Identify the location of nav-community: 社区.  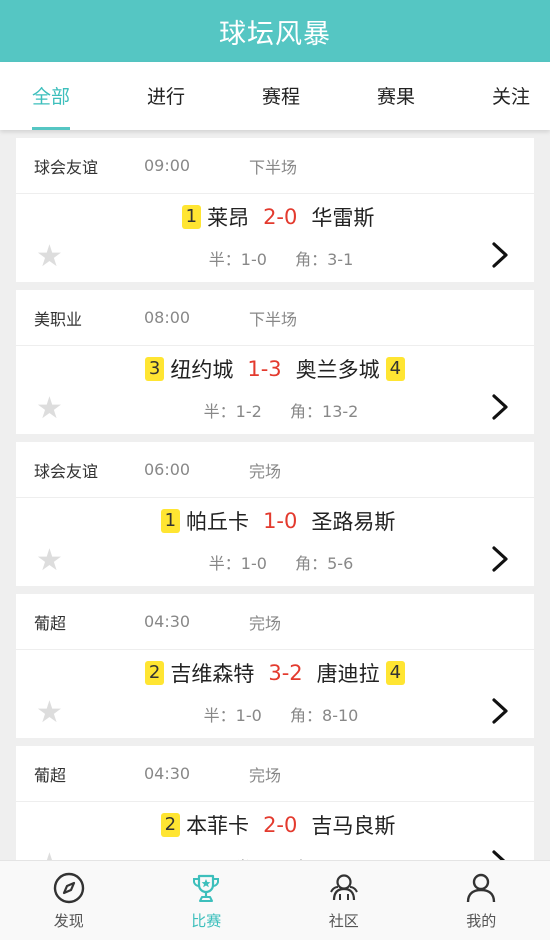
(344, 900).